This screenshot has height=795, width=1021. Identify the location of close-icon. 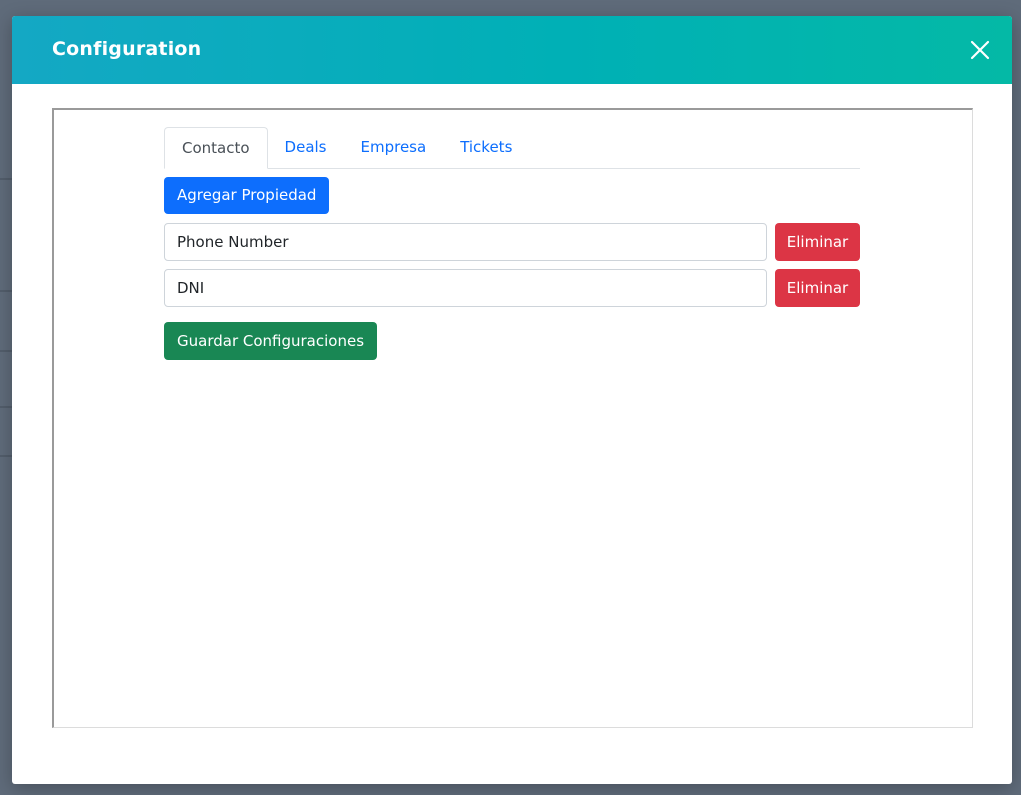
(980, 50).